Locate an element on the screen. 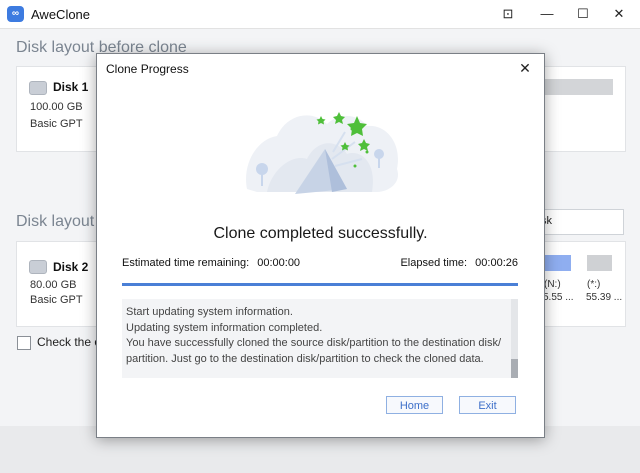 This screenshot has width=640, height=473. app-logo-icon: ∞ is located at coordinates (15, 14).